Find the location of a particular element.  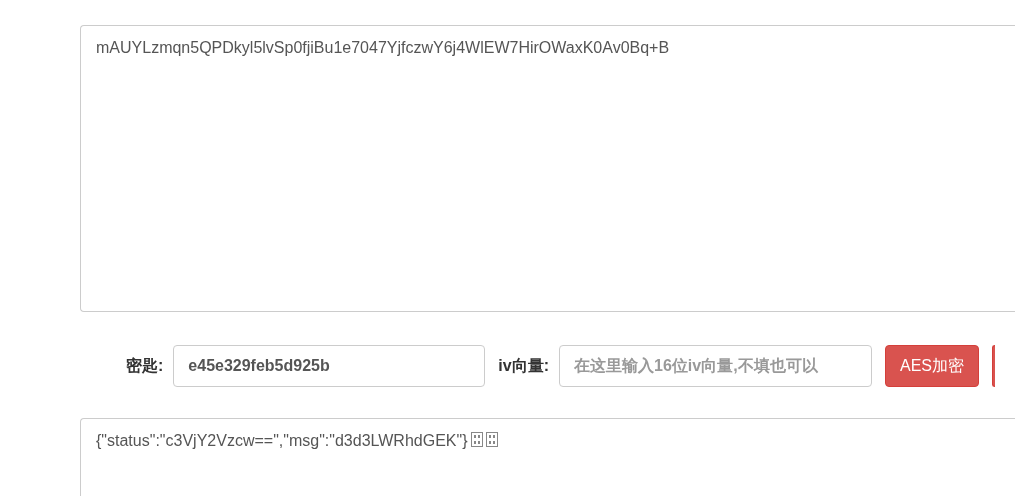

key-label: 密匙: is located at coordinates (145, 366).